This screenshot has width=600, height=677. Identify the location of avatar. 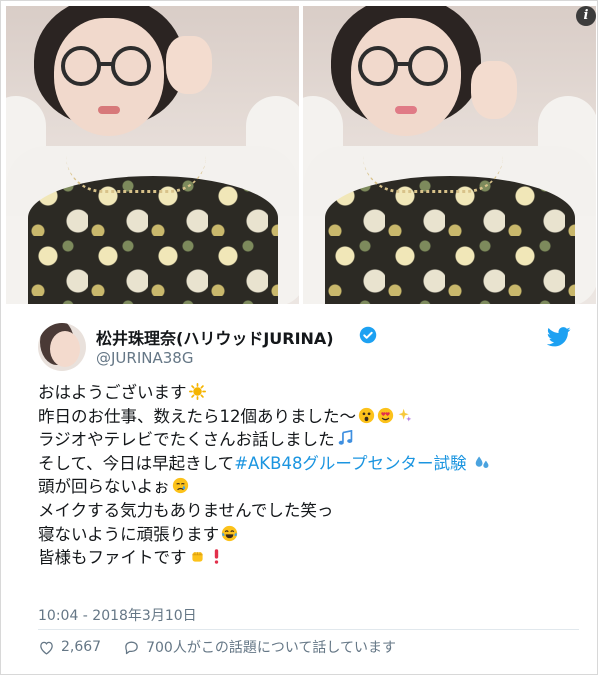
(62, 347).